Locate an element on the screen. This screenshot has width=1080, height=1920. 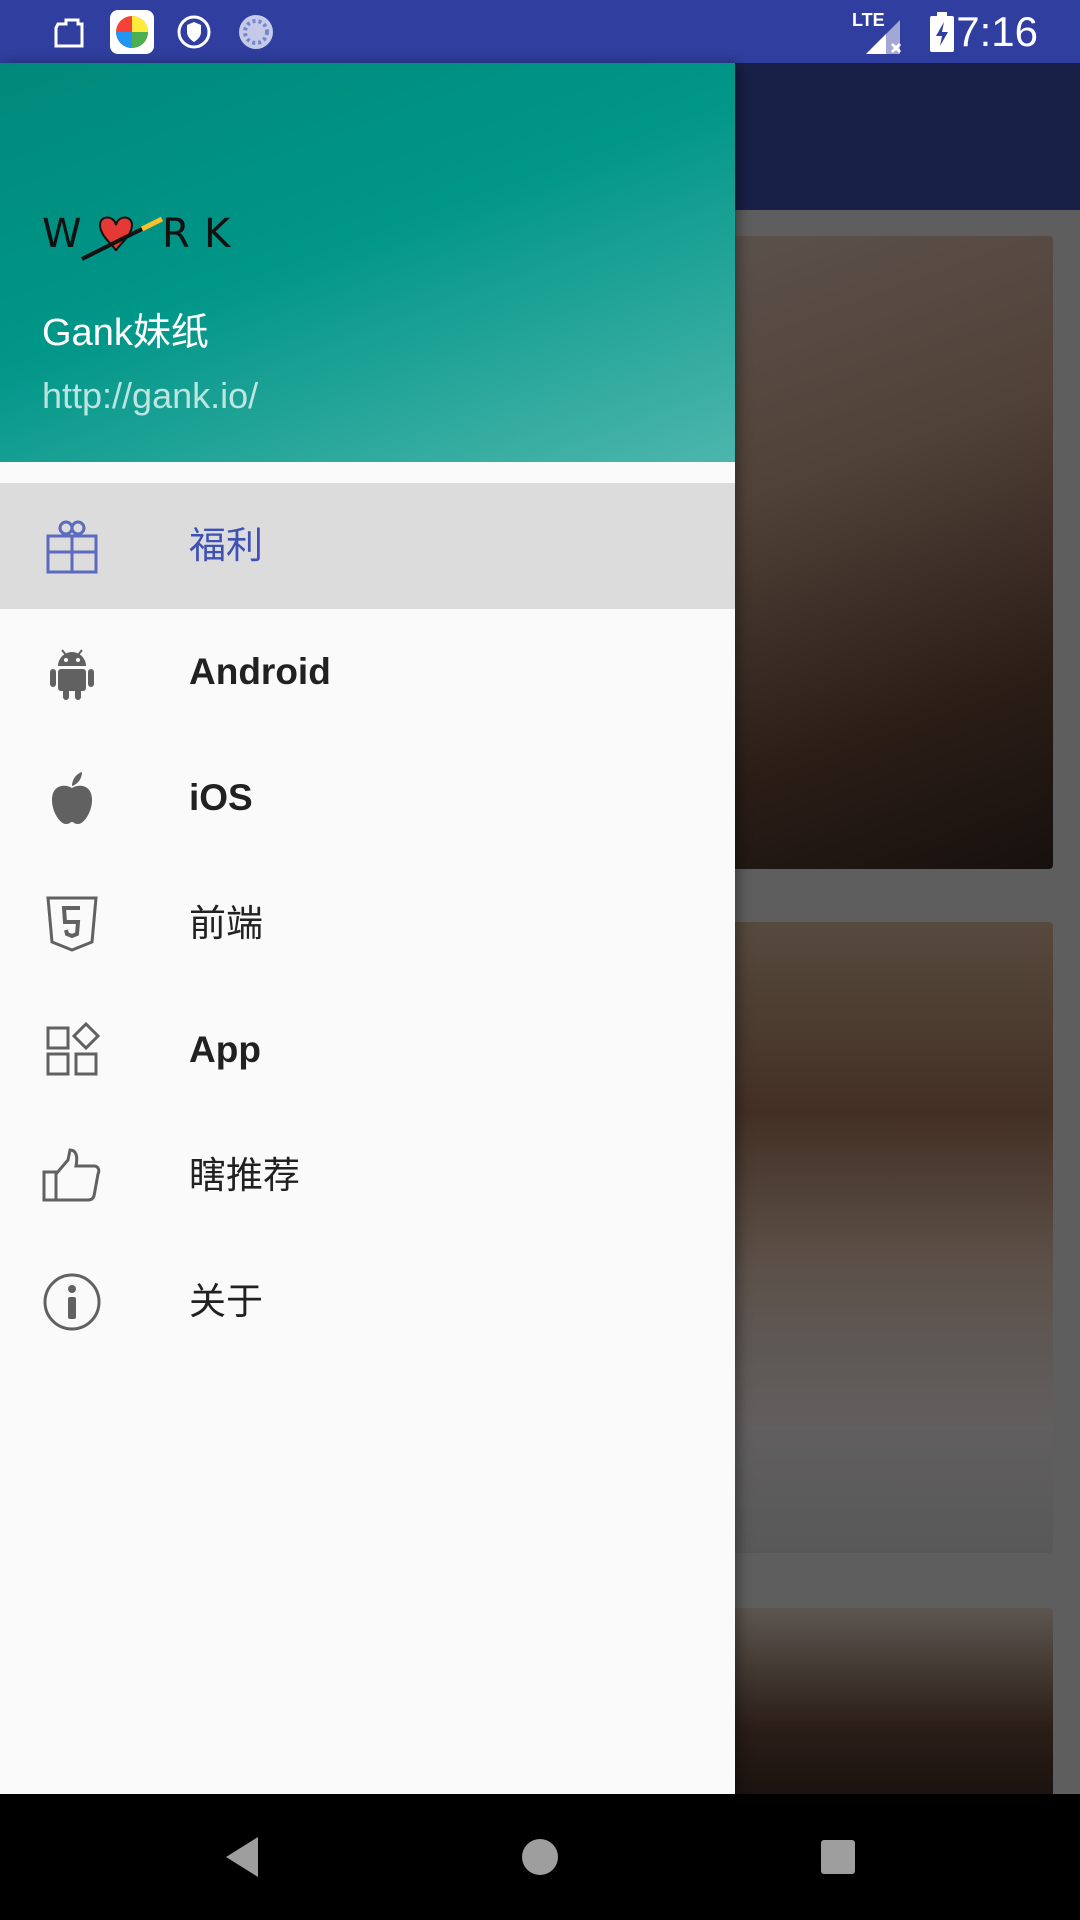
thumbs-up-icon is located at coordinates (71, 1175).